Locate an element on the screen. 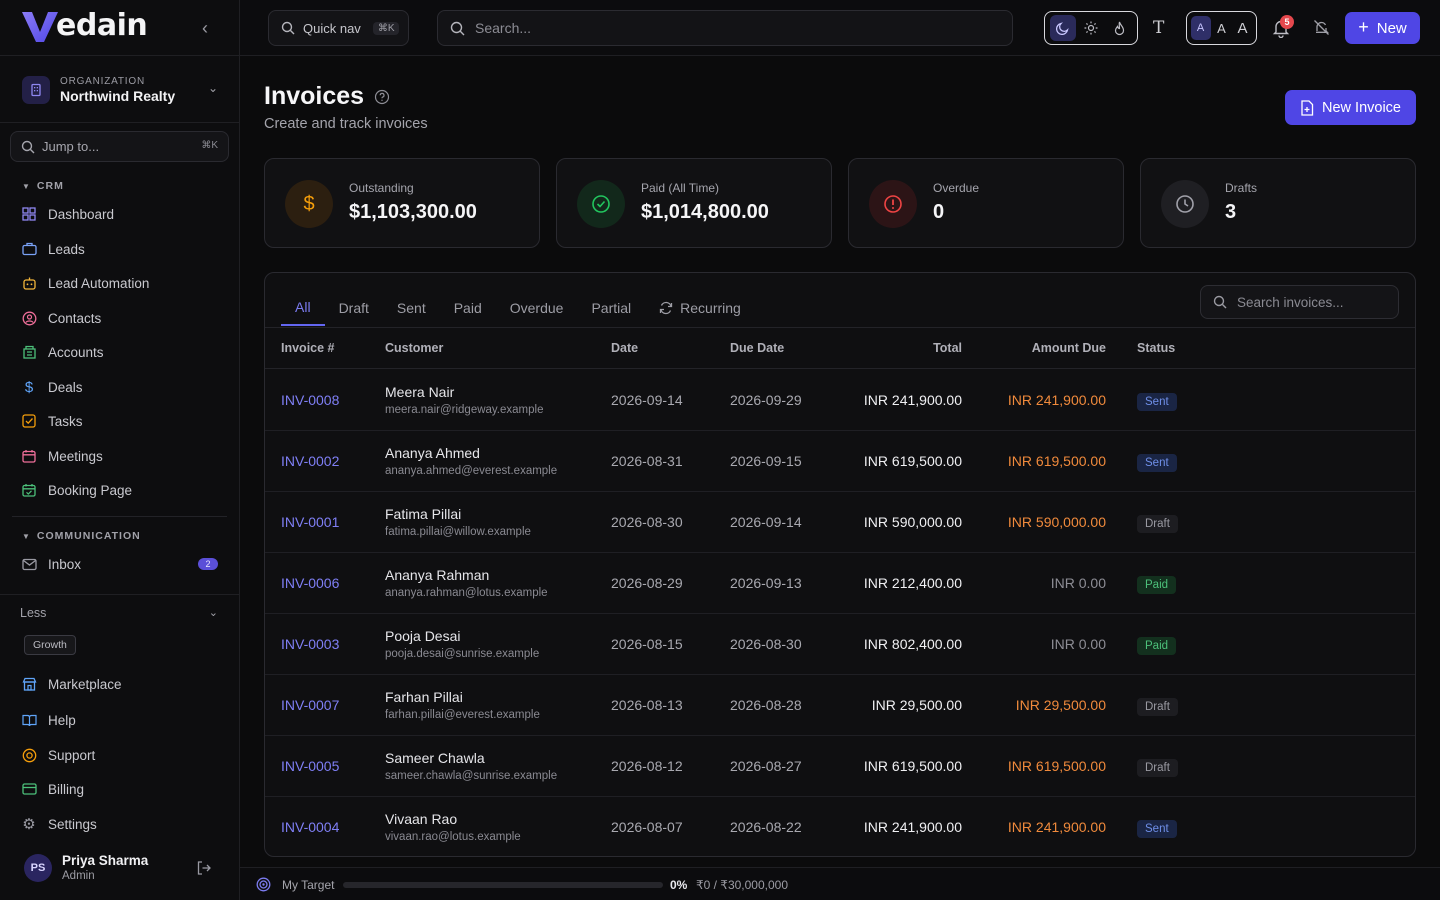  sidebar-item-deals: $ Deals is located at coordinates (120, 387).